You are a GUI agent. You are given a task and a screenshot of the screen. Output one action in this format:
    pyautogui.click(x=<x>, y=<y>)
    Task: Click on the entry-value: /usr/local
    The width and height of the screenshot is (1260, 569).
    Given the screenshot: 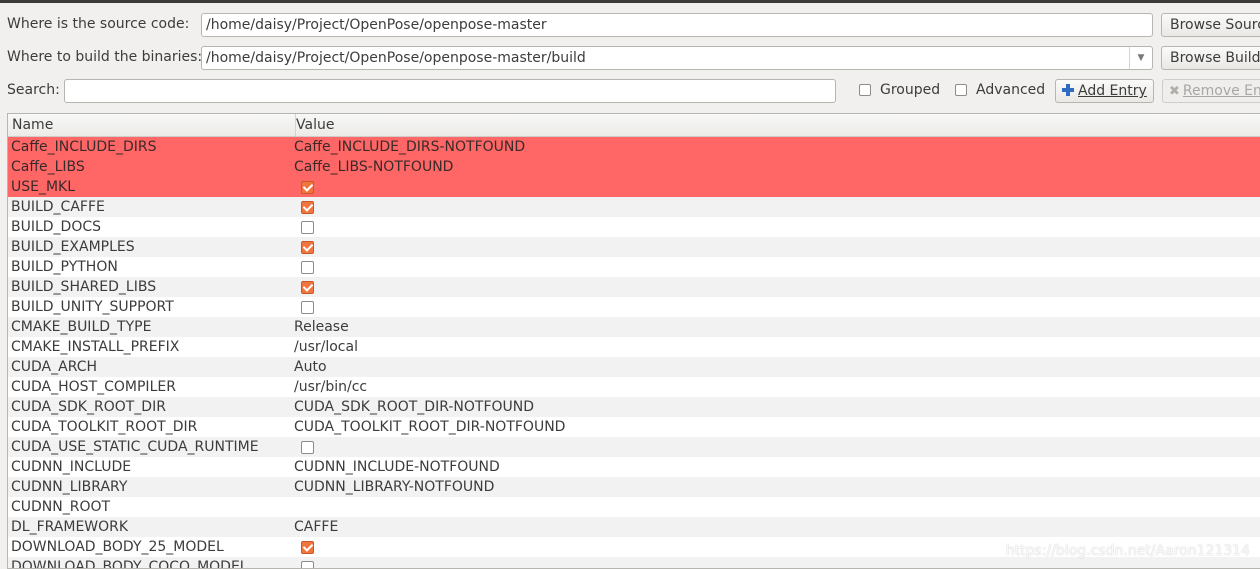 What is the action you would take?
    pyautogui.click(x=326, y=347)
    